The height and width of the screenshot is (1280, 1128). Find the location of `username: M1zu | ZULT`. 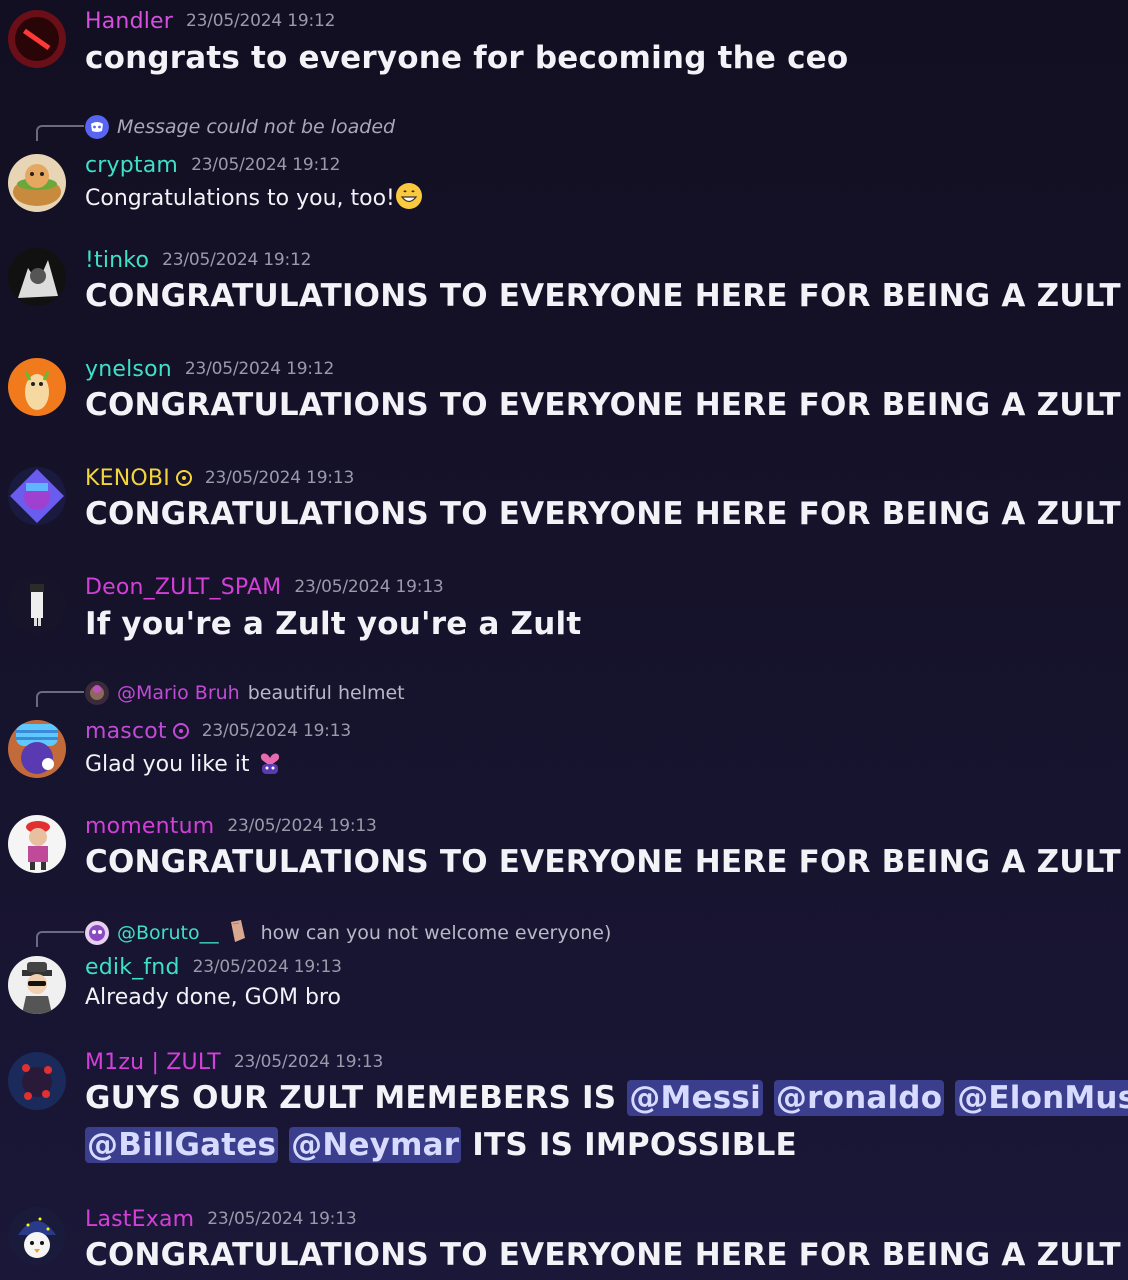

username: M1zu | ZULT is located at coordinates (153, 1062).